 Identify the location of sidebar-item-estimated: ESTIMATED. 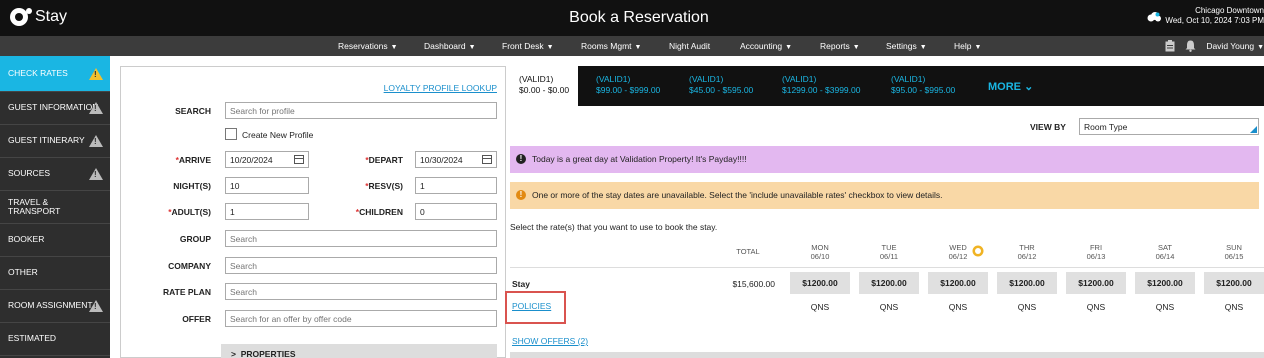
(55, 339).